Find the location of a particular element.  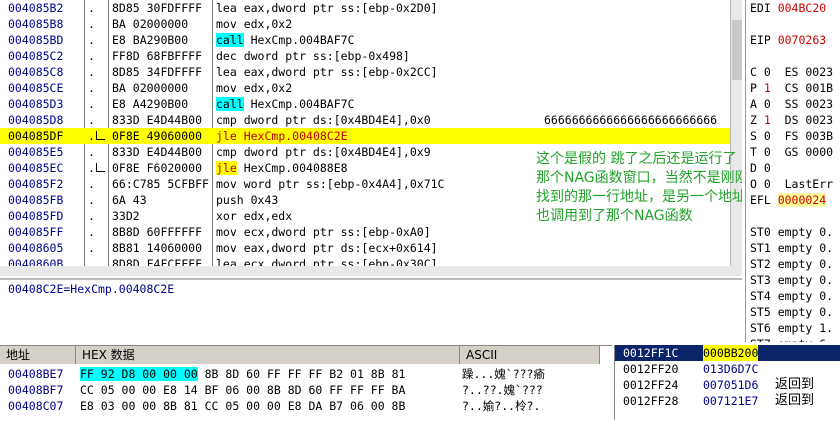

register-line: ST4 empty 0. is located at coordinates (791, 296).